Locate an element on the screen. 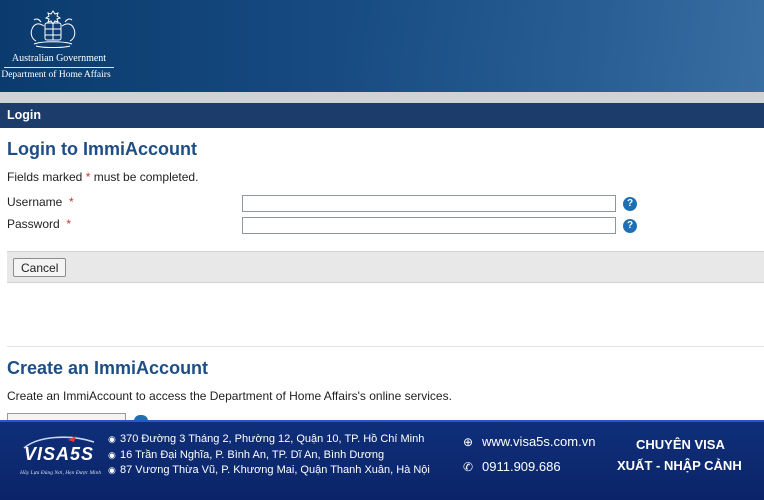 Image resolution: width=764 pixels, height=500 pixels. required-fields-note: Fields marked * must be completed. is located at coordinates (102, 177).